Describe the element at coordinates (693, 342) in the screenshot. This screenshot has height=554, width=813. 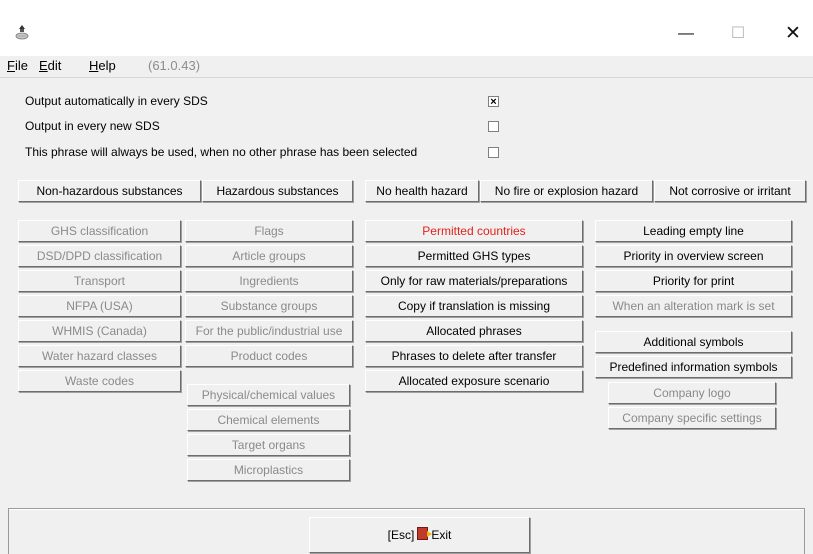
I see `additional-symbols-button: Additional symbols` at that location.